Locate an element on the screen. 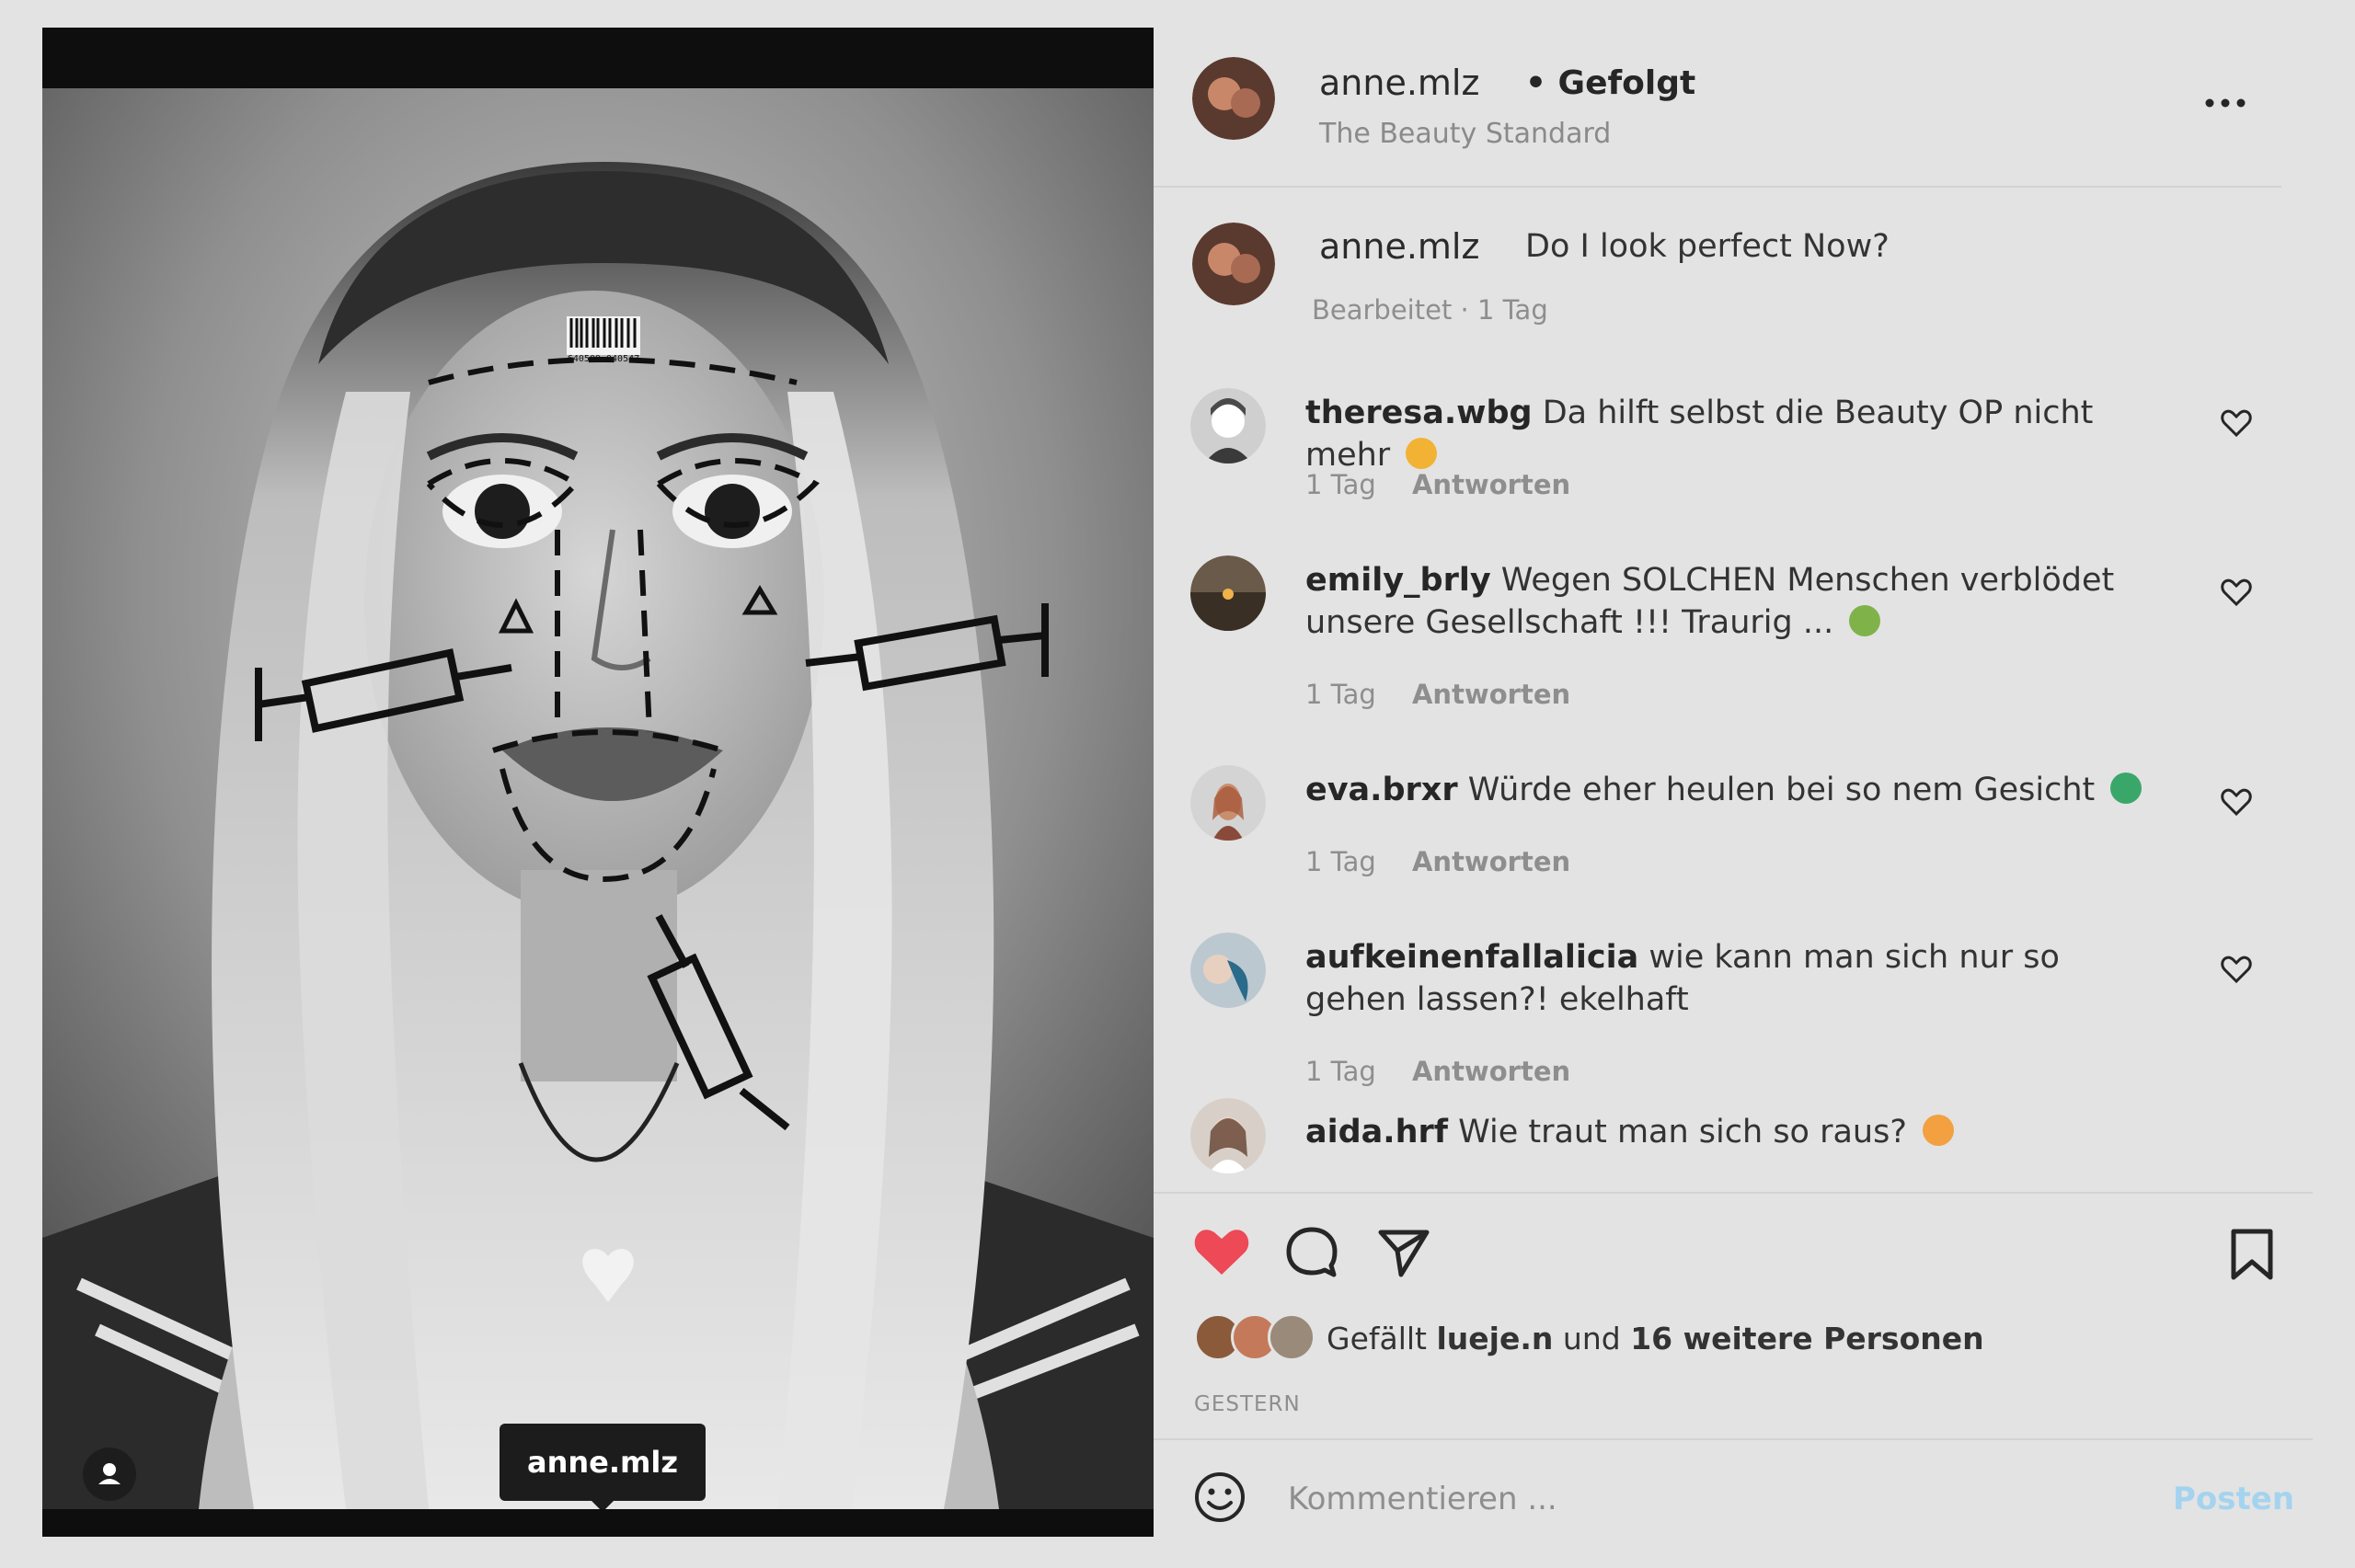 The height and width of the screenshot is (1568, 2355). bookmark-icon is located at coordinates (2252, 1254).